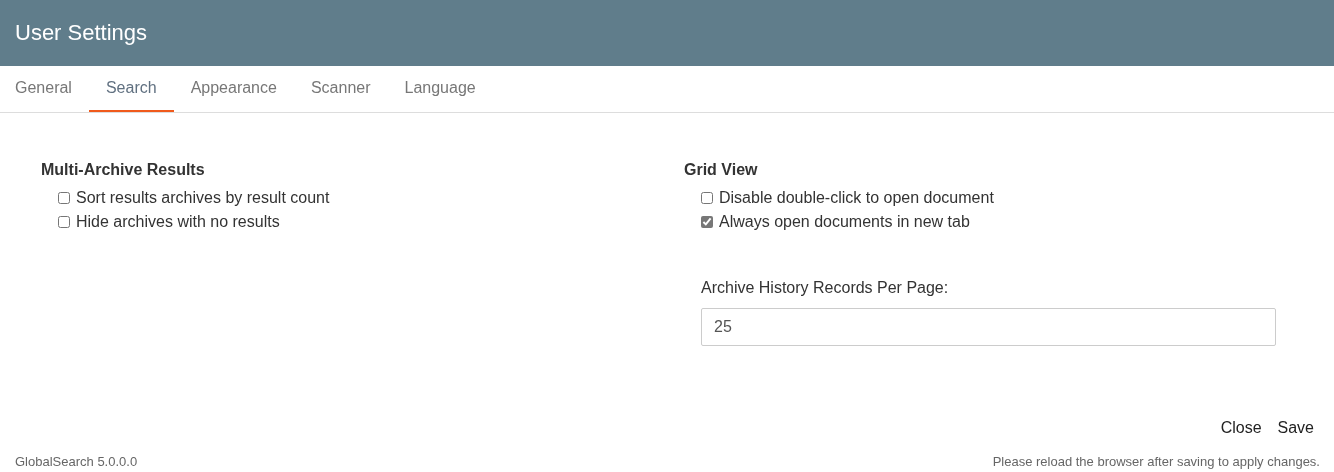 This screenshot has width=1334, height=472. What do you see at coordinates (856, 198) in the screenshot?
I see `checkbox-label: Disable double-click to open document` at bounding box center [856, 198].